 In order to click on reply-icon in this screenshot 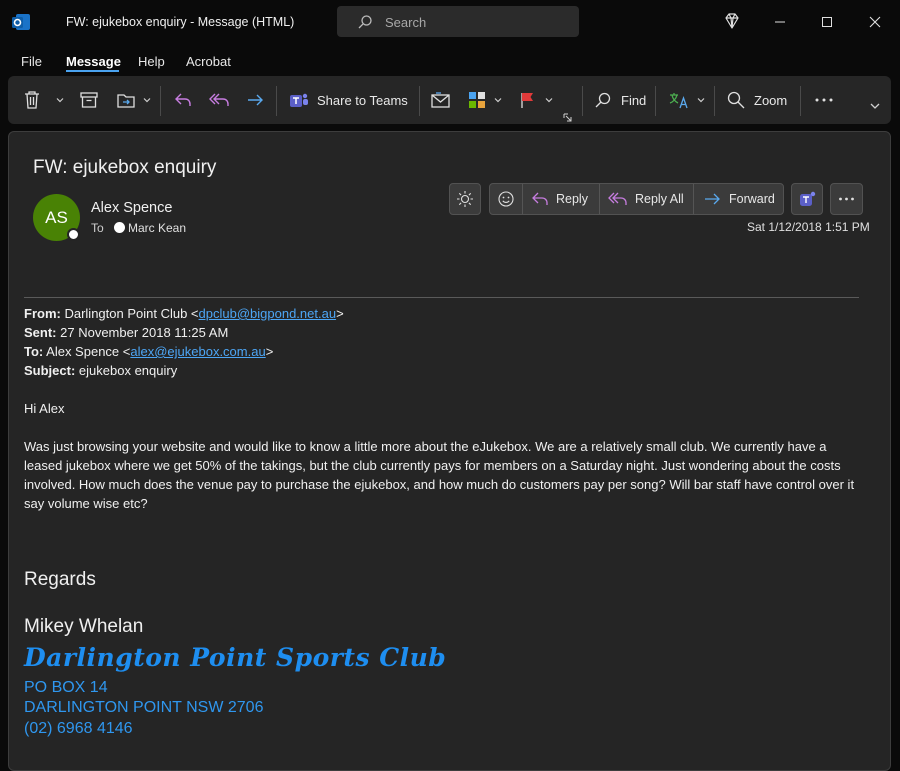, I will do `click(540, 198)`.